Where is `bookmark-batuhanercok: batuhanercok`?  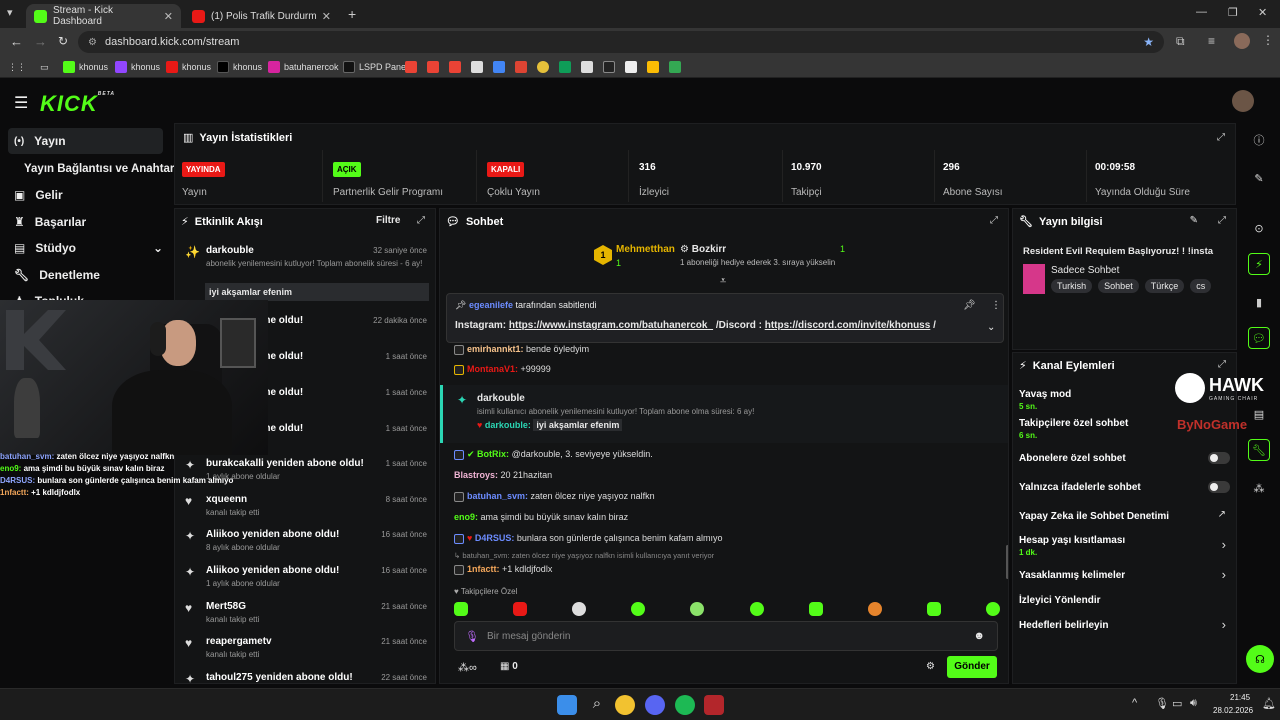 bookmark-batuhanercok: batuhanercok is located at coordinates (303, 67).